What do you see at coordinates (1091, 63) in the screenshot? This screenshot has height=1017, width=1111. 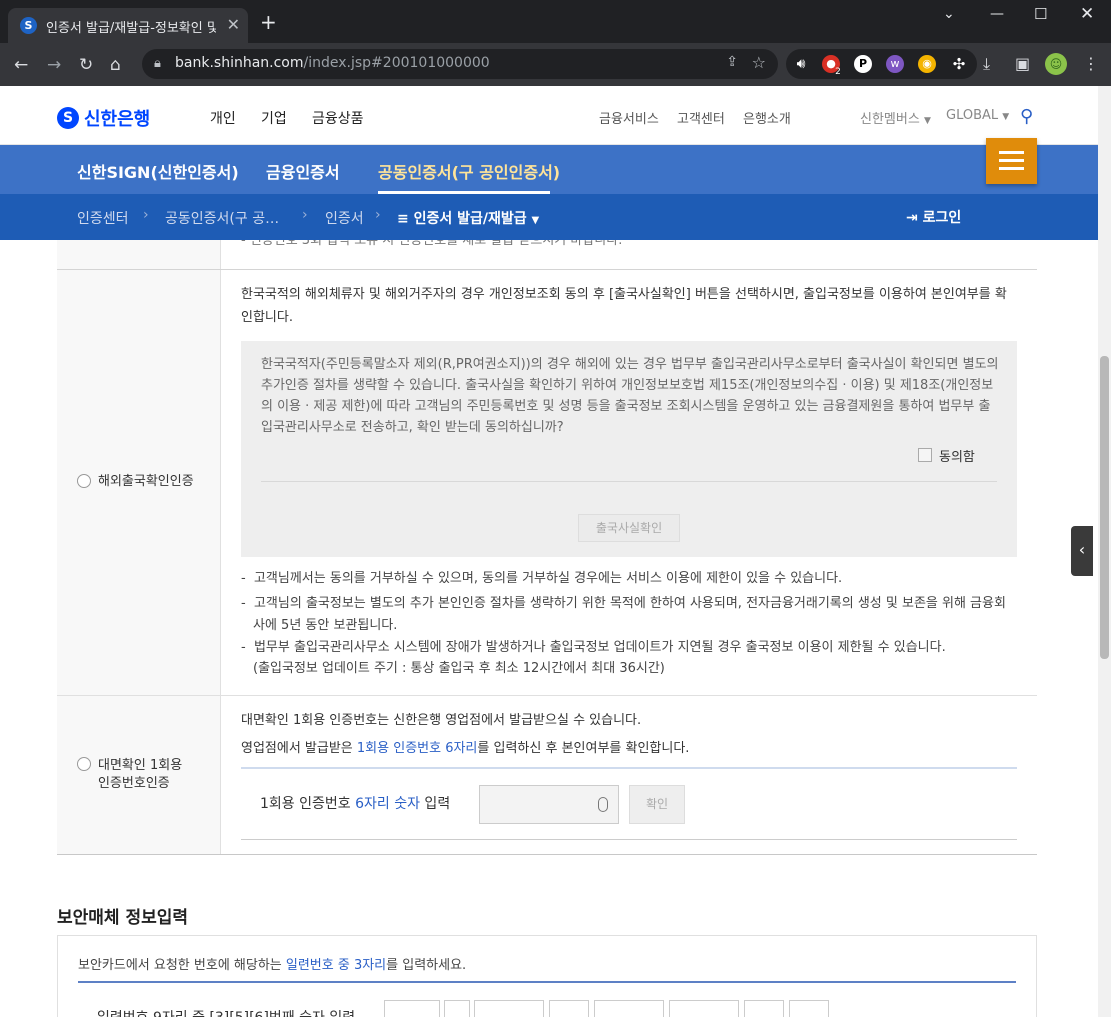 I see `browser-menu-icon: ⋮` at bounding box center [1091, 63].